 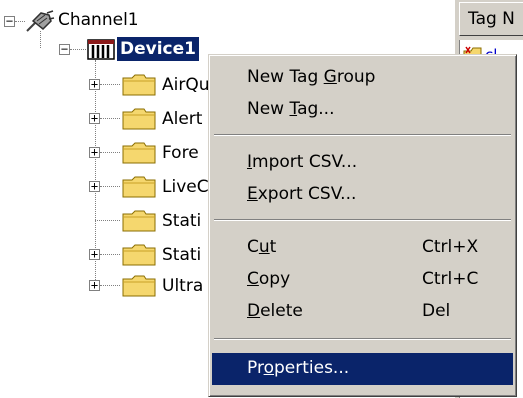 I want to click on menu-item-label: New Tag Group, so click(x=311, y=77).